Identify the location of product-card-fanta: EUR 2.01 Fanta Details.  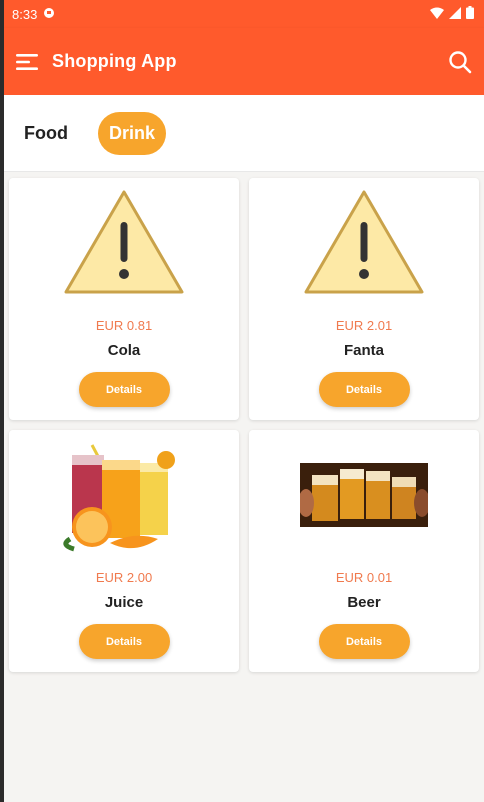
(364, 299).